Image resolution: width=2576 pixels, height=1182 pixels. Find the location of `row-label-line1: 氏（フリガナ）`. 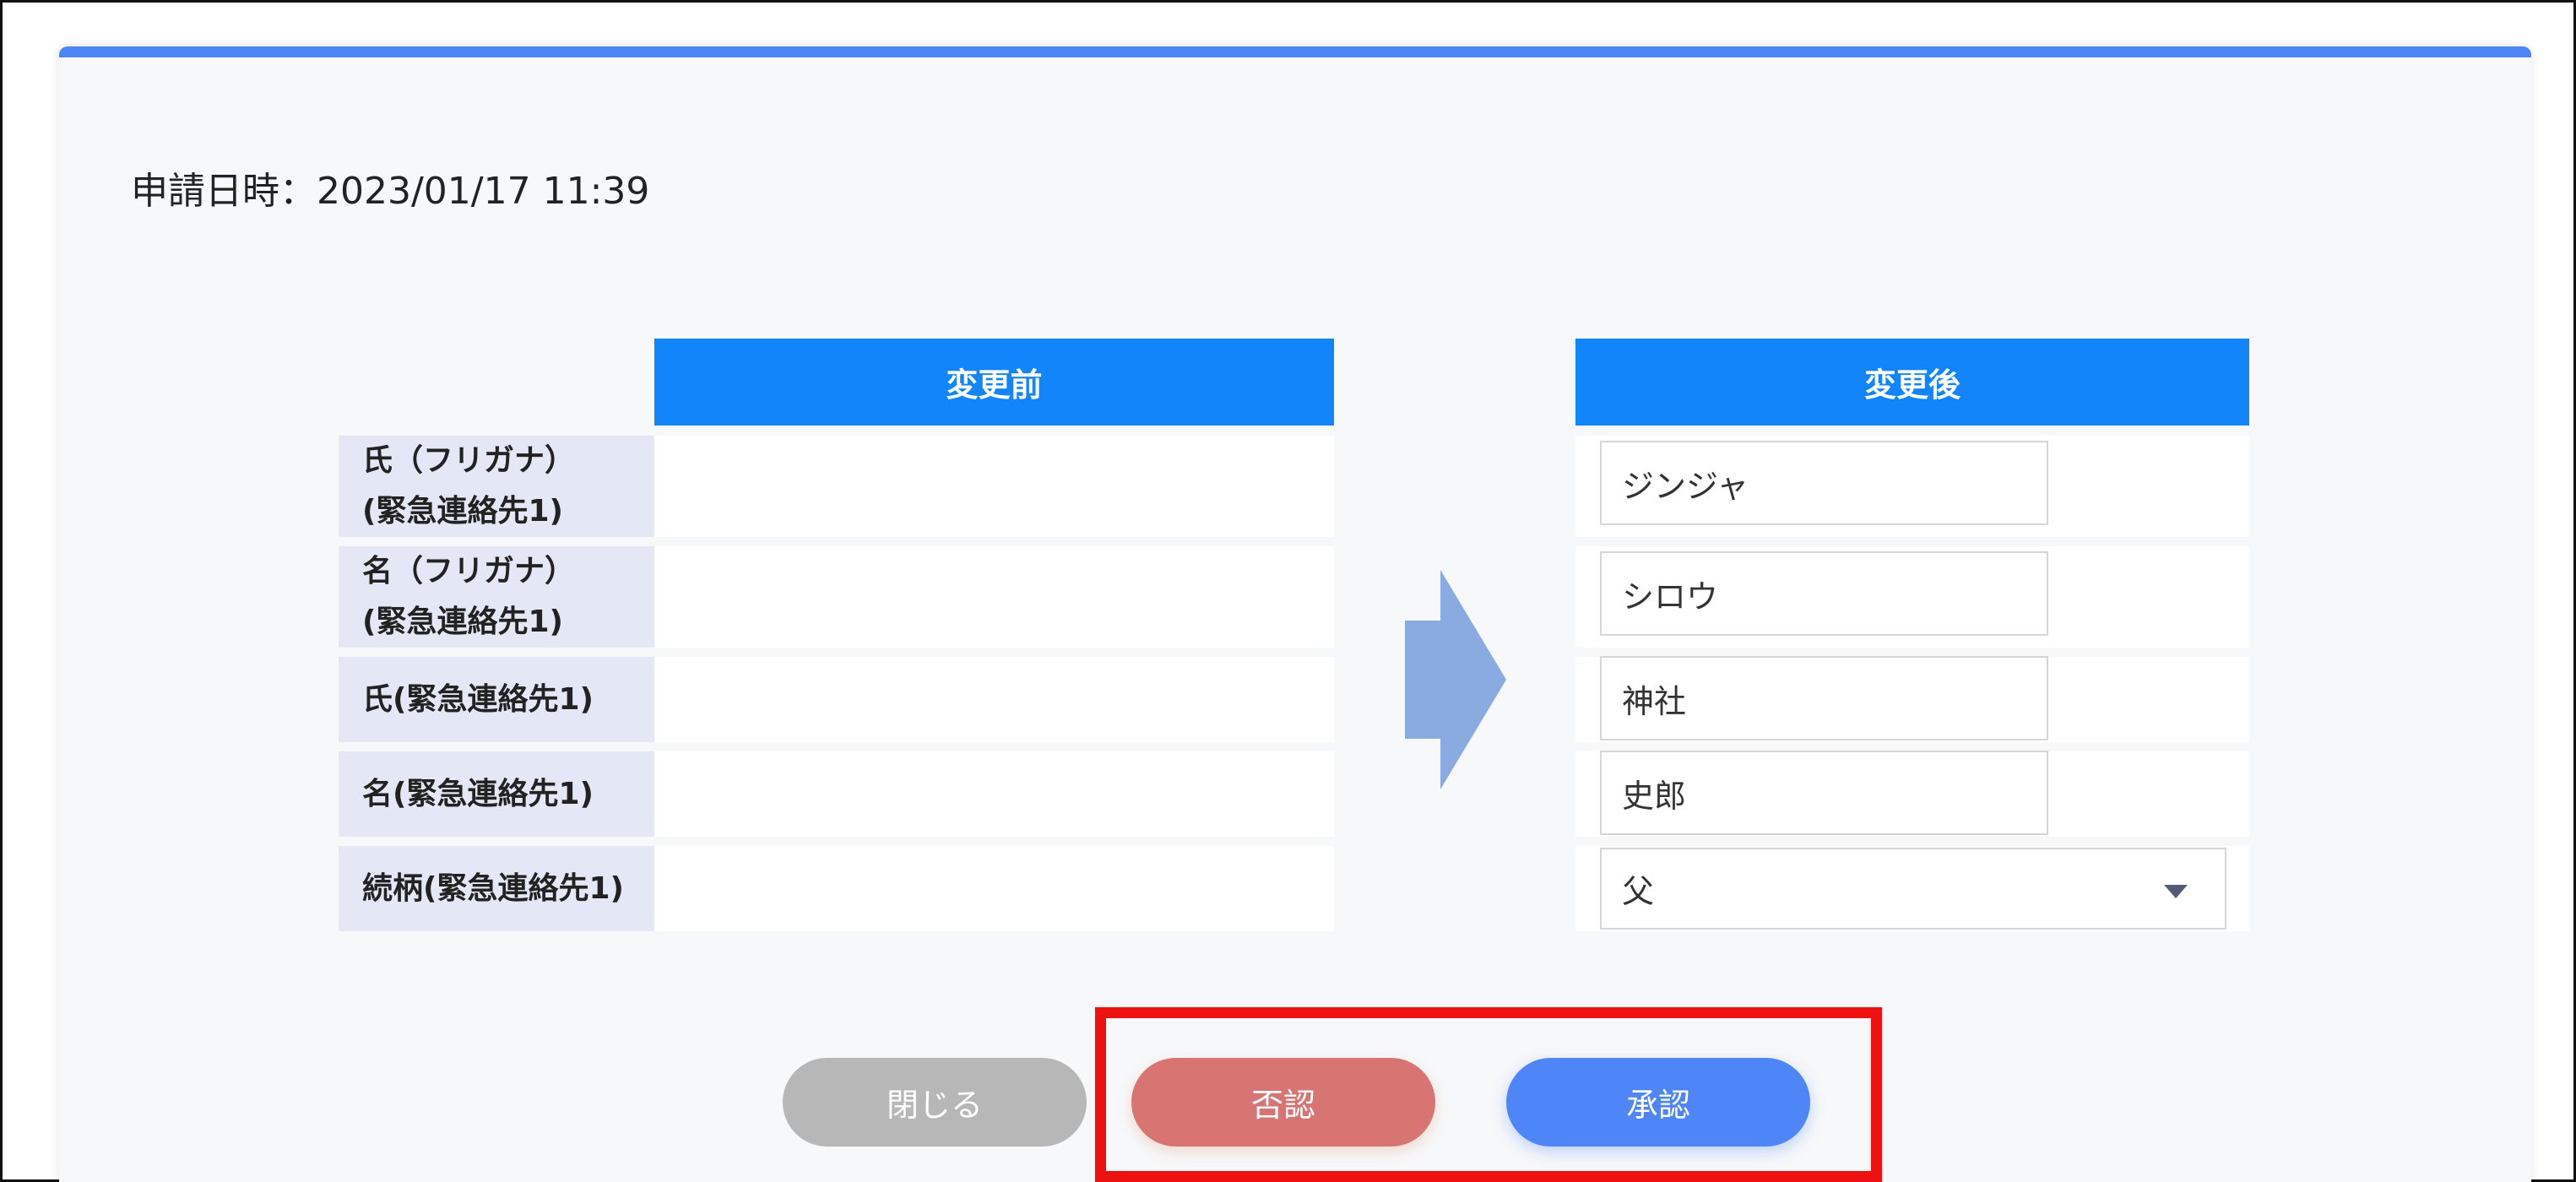

row-label-line1: 氏（フリガナ） is located at coordinates (469, 461).